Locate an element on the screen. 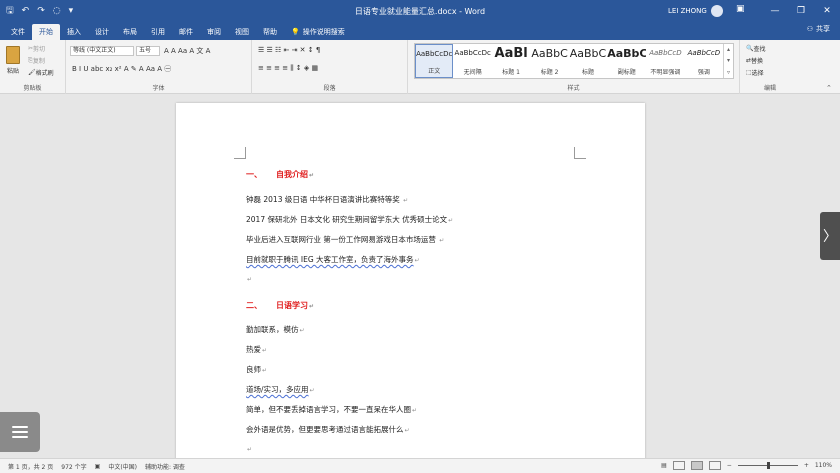 The height and width of the screenshot is (473, 840). close-button: ✕ is located at coordinates (827, 11).